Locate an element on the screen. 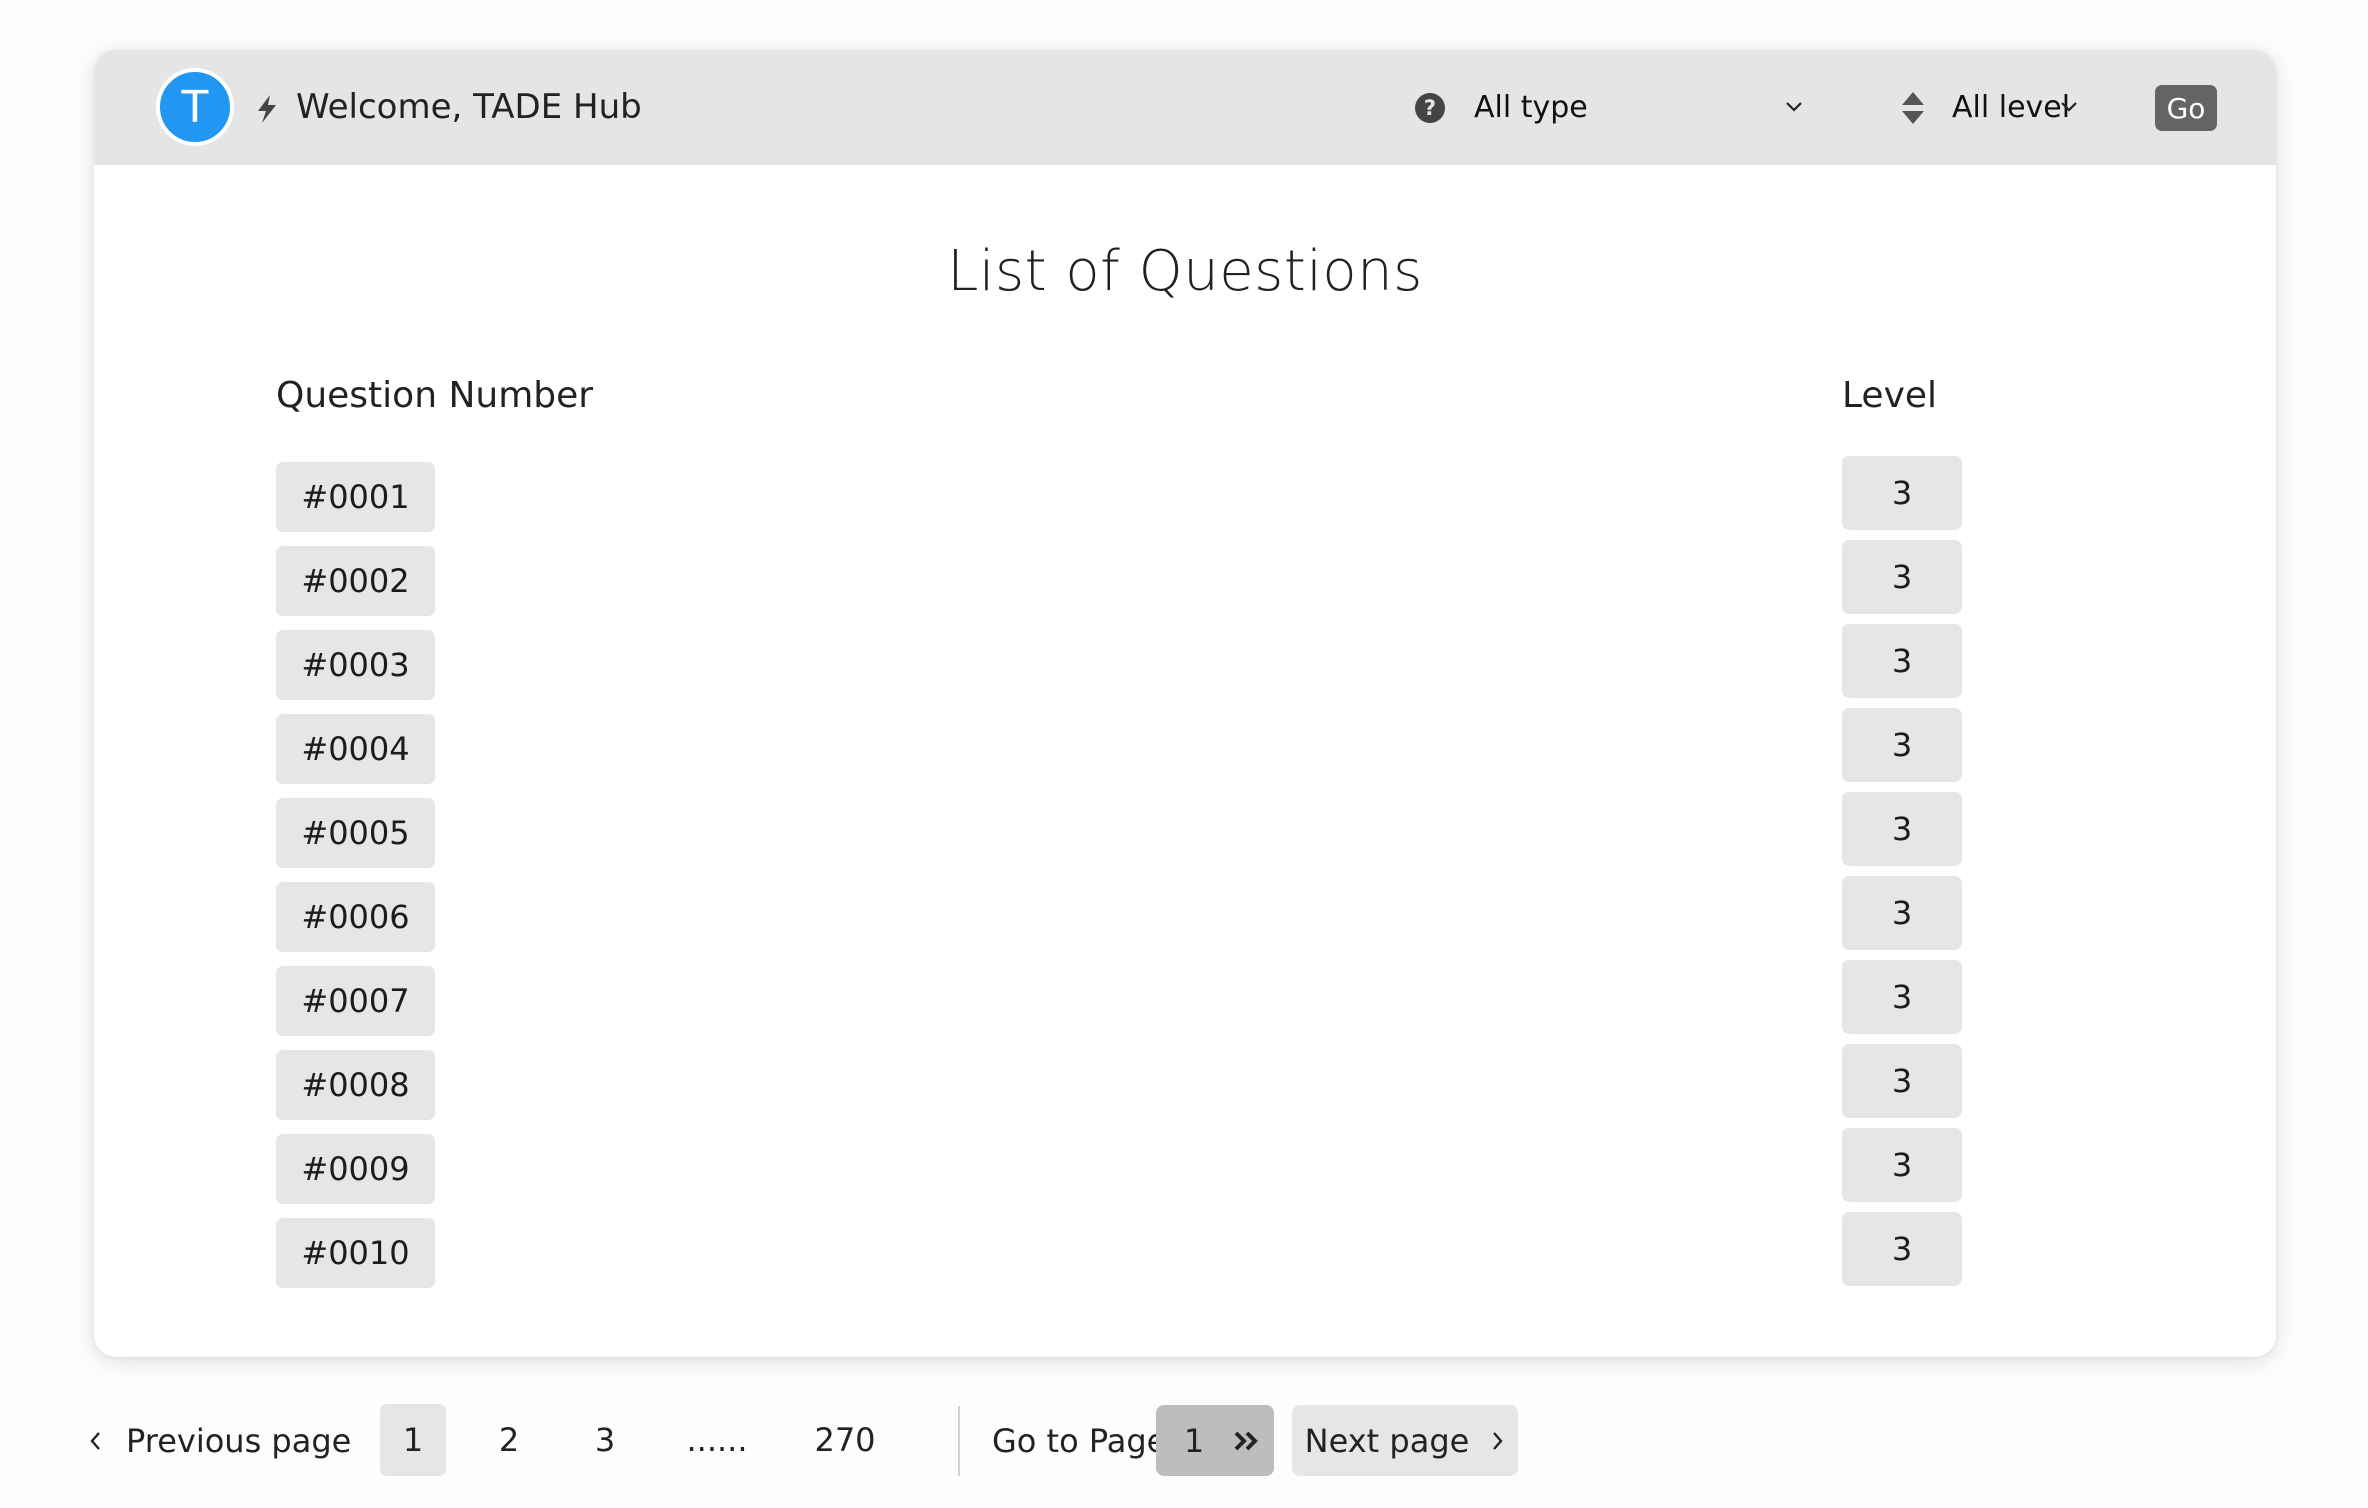  avatar: T is located at coordinates (195, 107).